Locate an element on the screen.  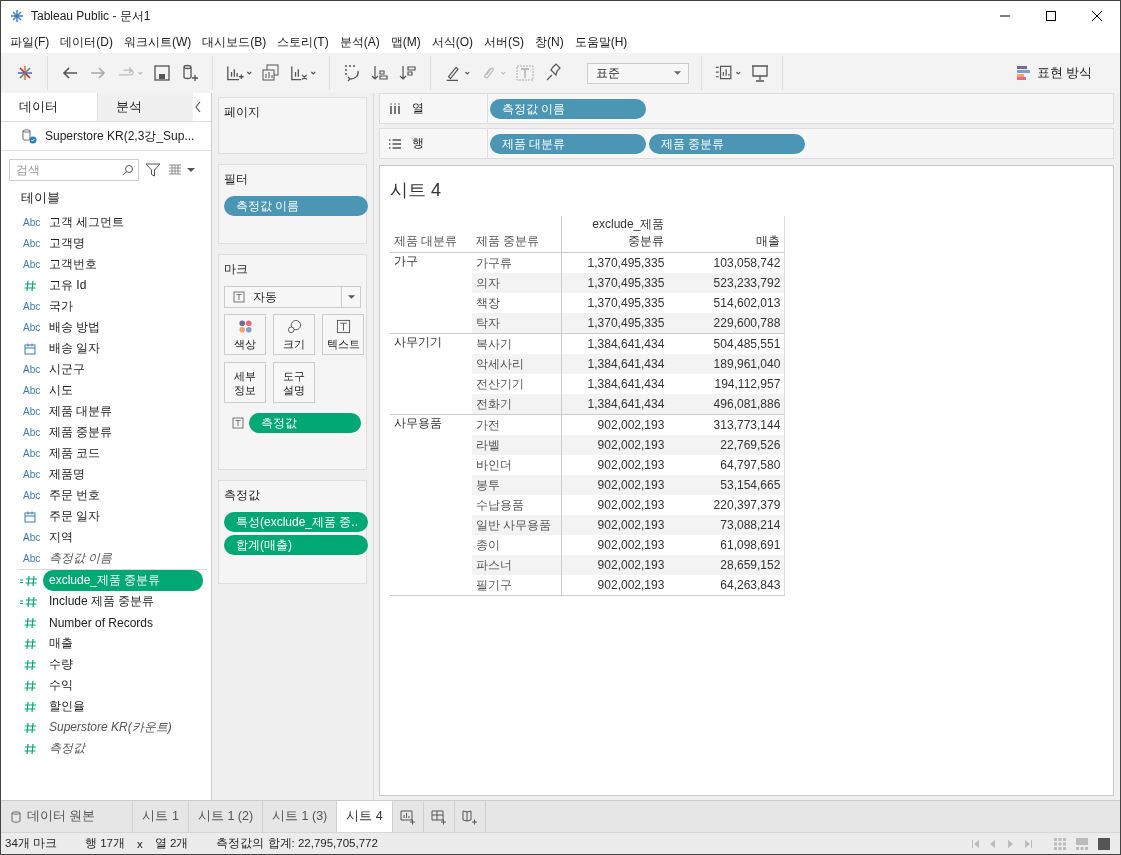
table-cell: 103,058,742 is located at coordinates (747, 263).